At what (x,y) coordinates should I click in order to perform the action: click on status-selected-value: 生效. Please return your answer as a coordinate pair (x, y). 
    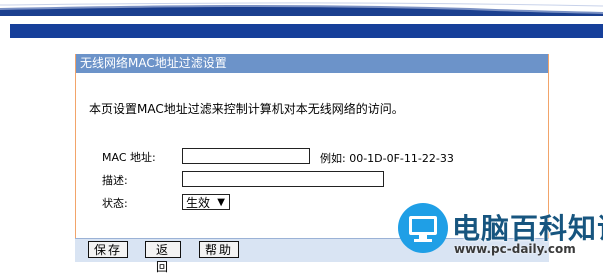
    Looking at the image, I should click on (198, 203).